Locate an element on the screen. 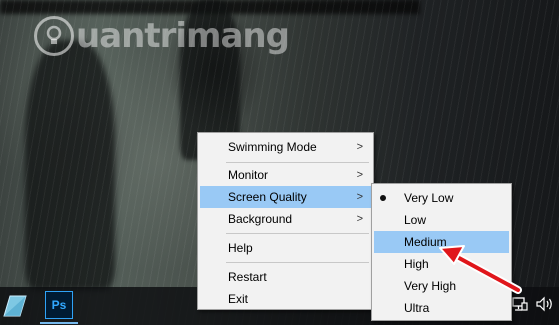  submenu-item-label: High is located at coordinates (416, 264).